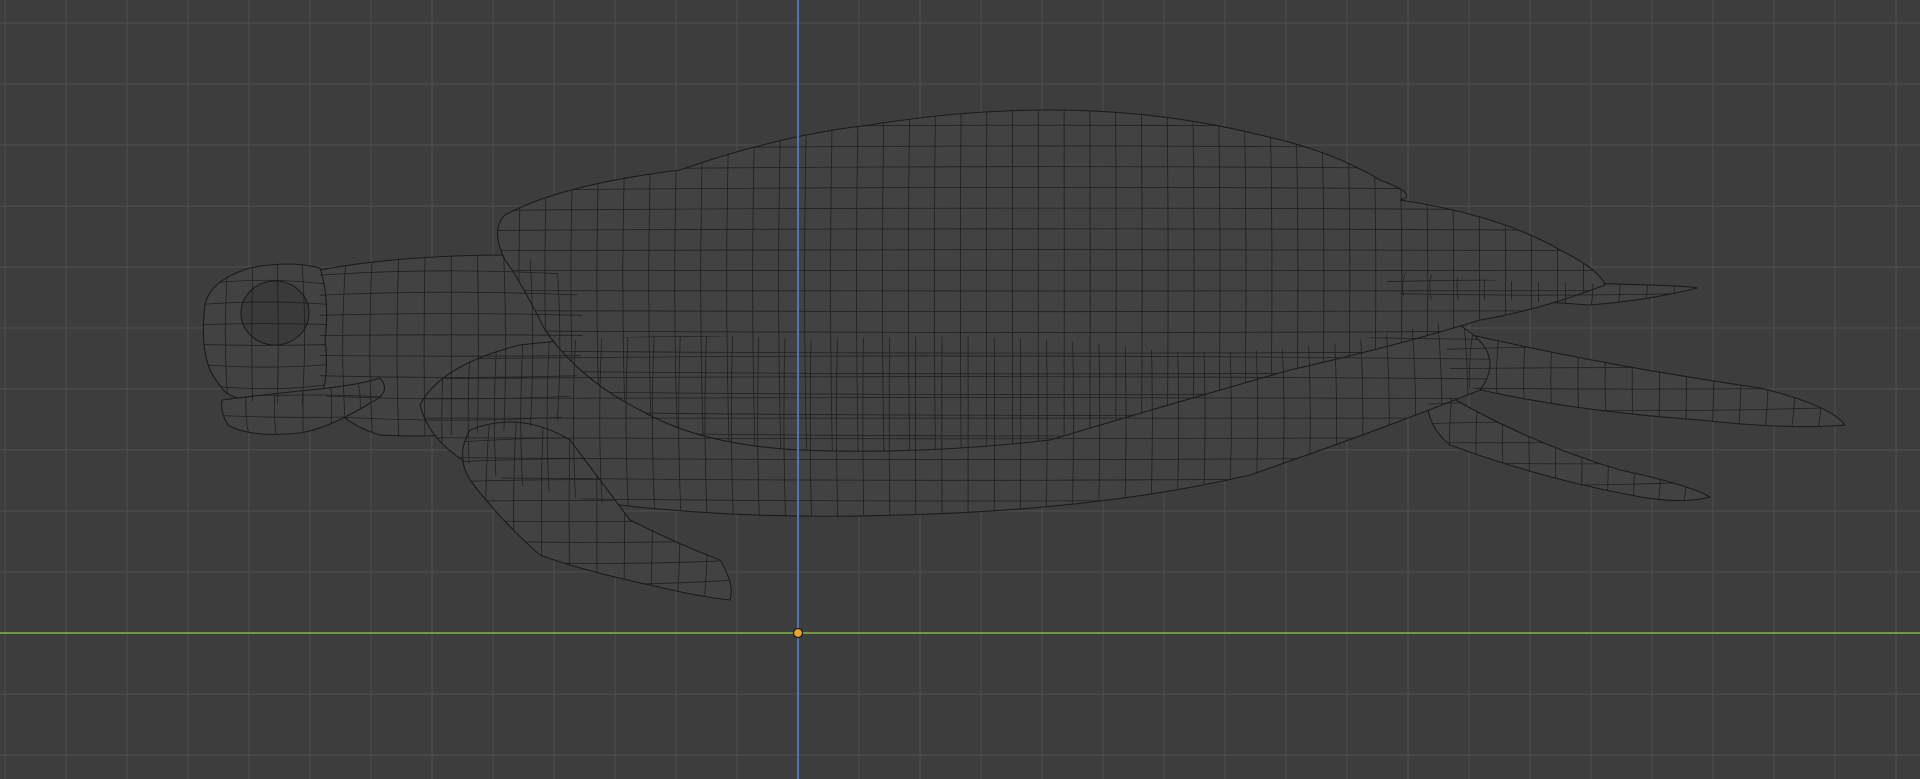 The height and width of the screenshot is (779, 1920). I want to click on turtle-eye, so click(275, 313).